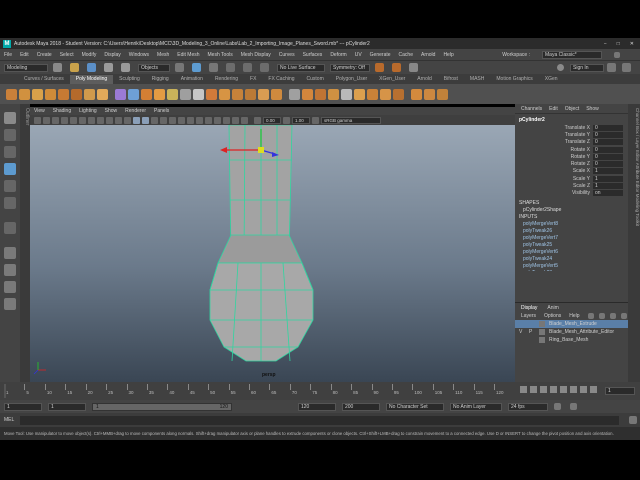  I want to click on shelf-tab-rendering: Rendering, so click(226, 79).